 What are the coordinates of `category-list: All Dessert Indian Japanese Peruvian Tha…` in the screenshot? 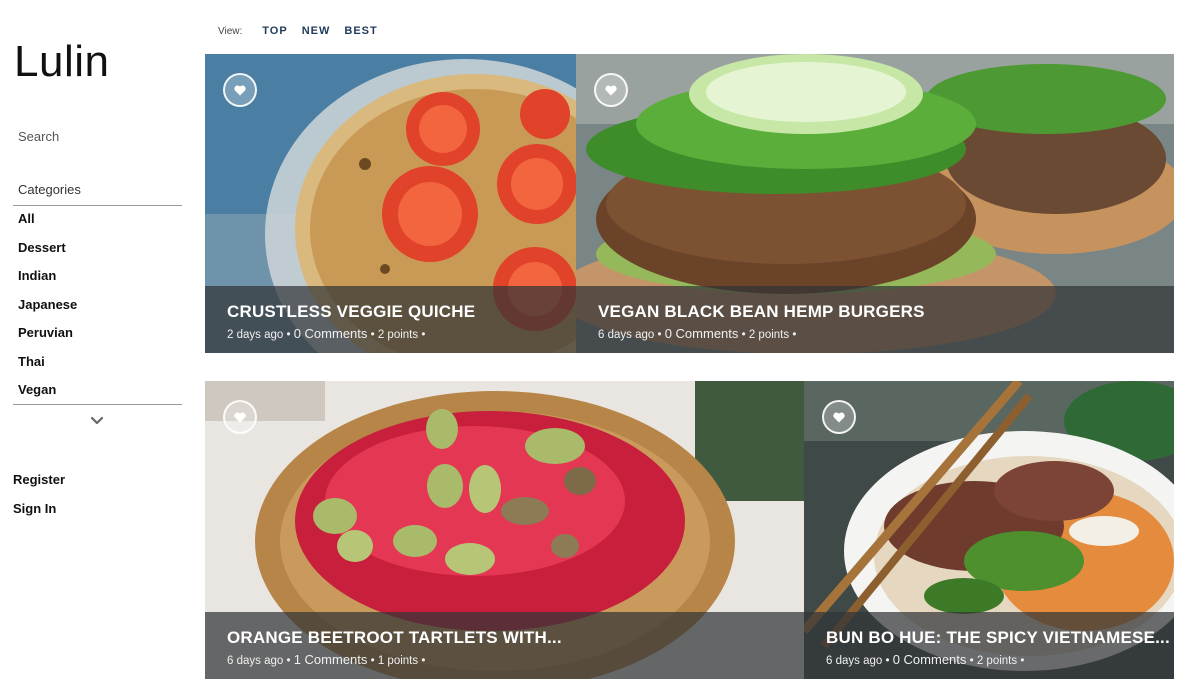 It's located at (47, 310).